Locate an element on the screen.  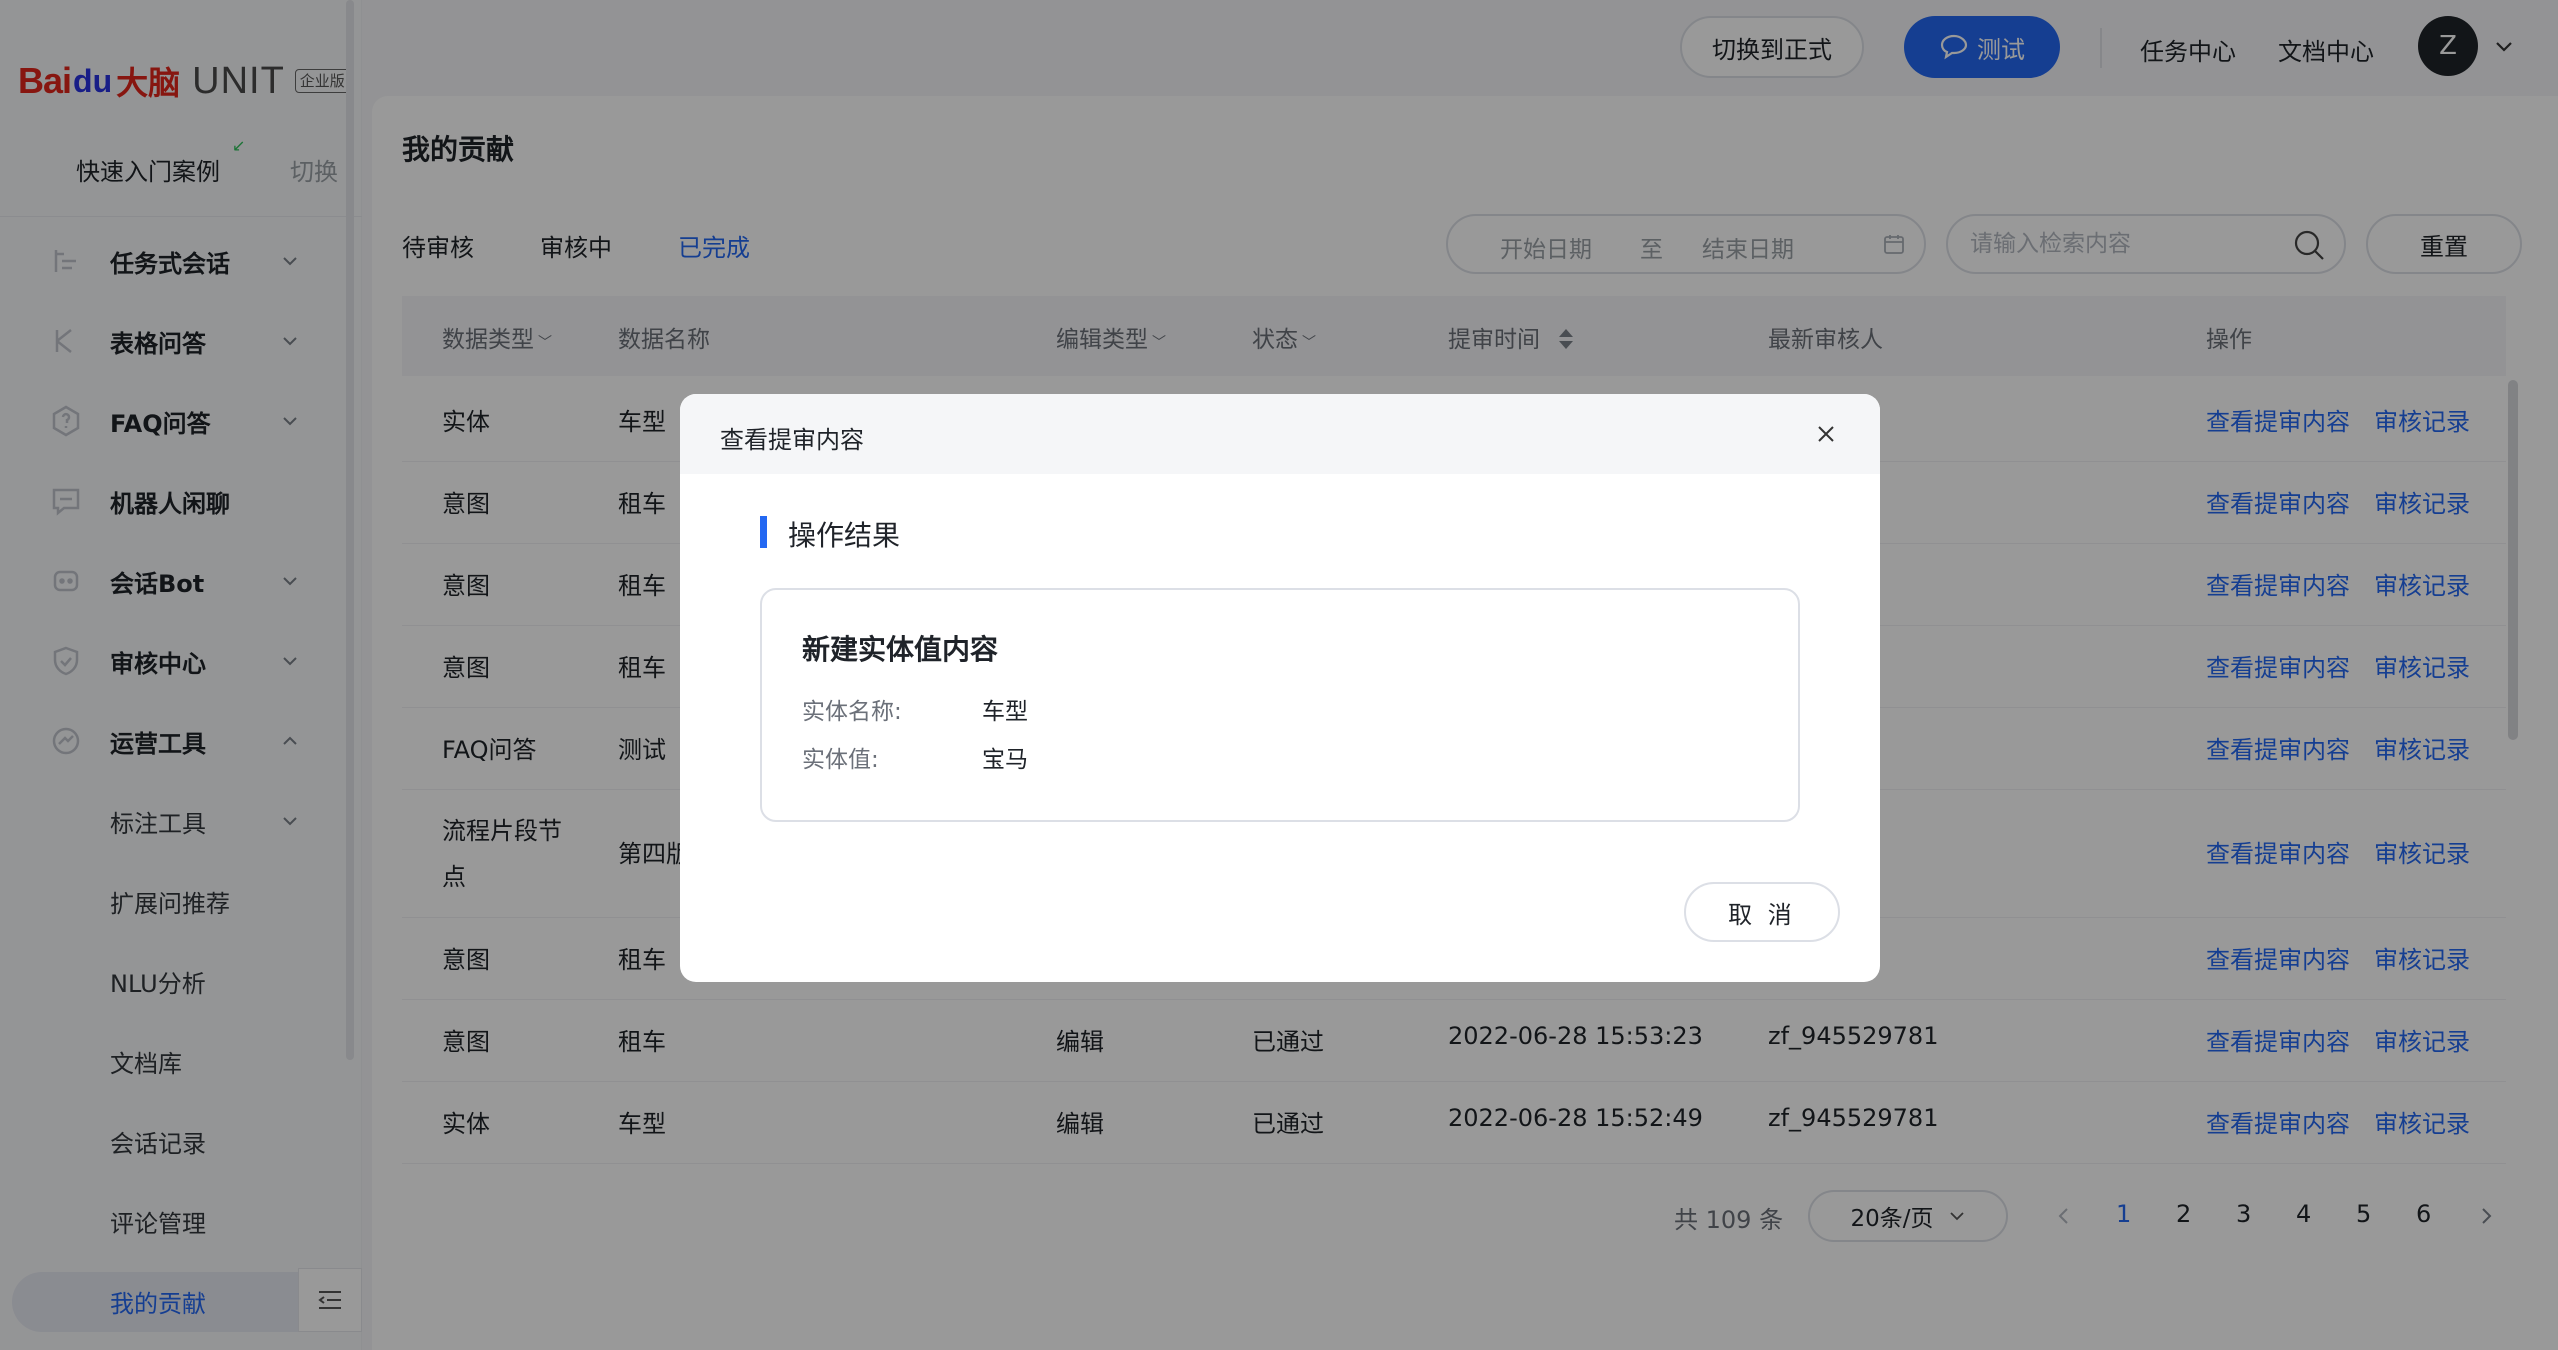
entity-value-value: 宝马 is located at coordinates (1005, 760).